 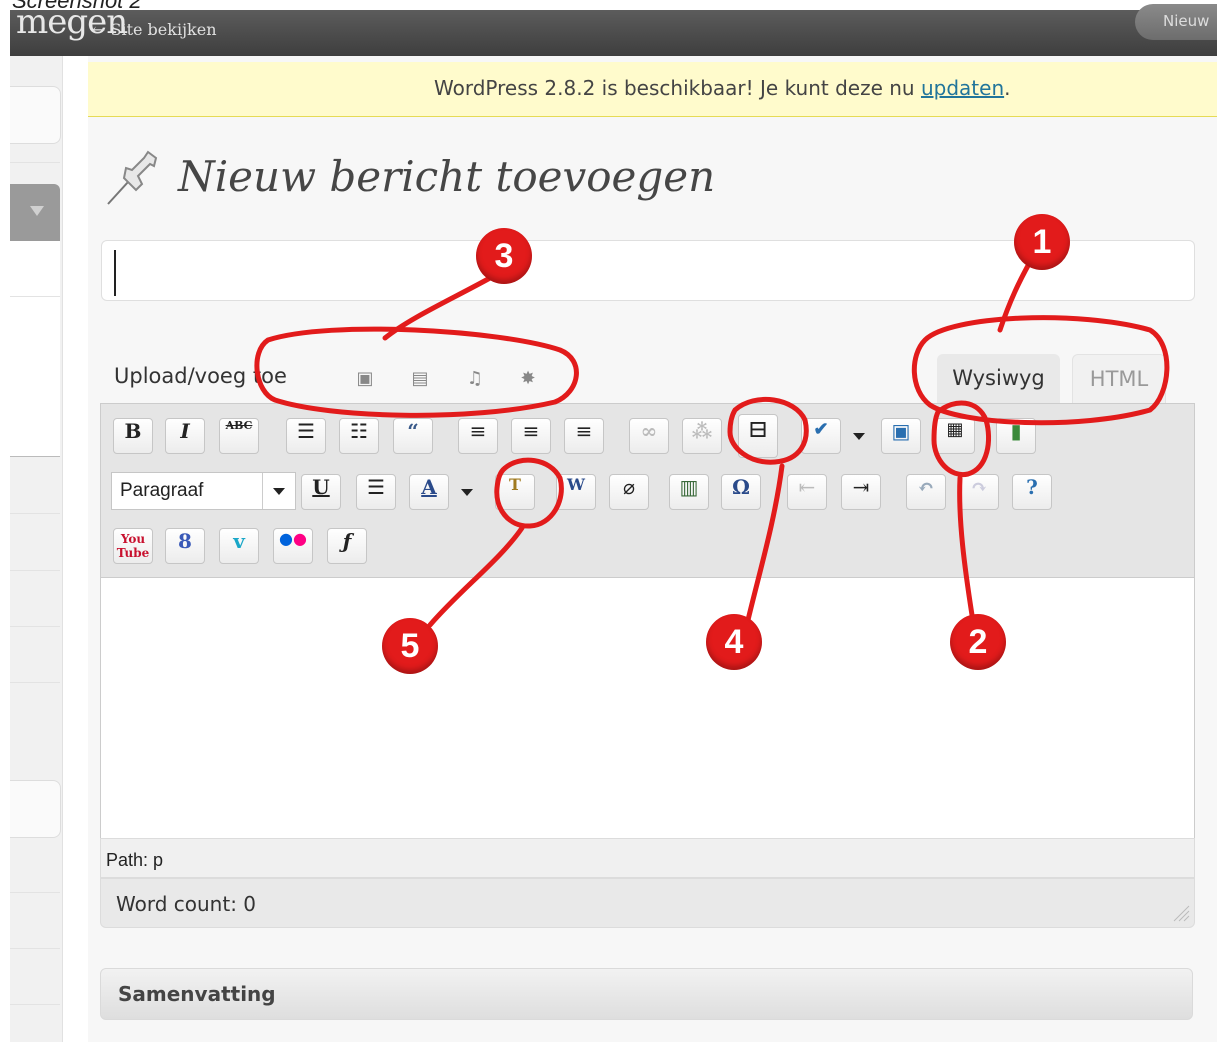 I want to click on text-cursor, so click(x=115, y=273).